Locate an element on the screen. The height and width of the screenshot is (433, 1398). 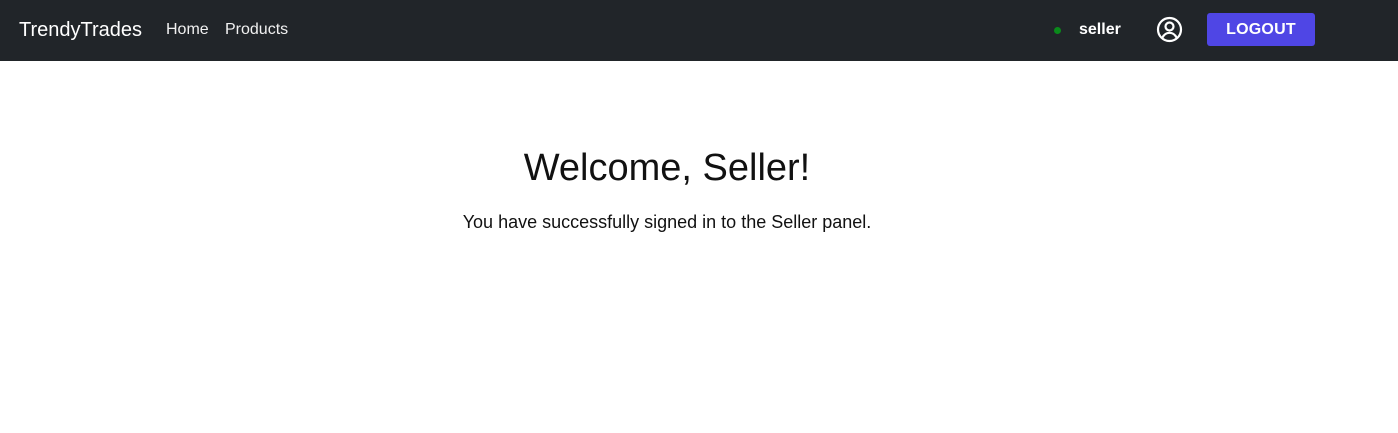
top-navbar: TrendyTrades Home Products seller LOGOUT is located at coordinates (699, 30).